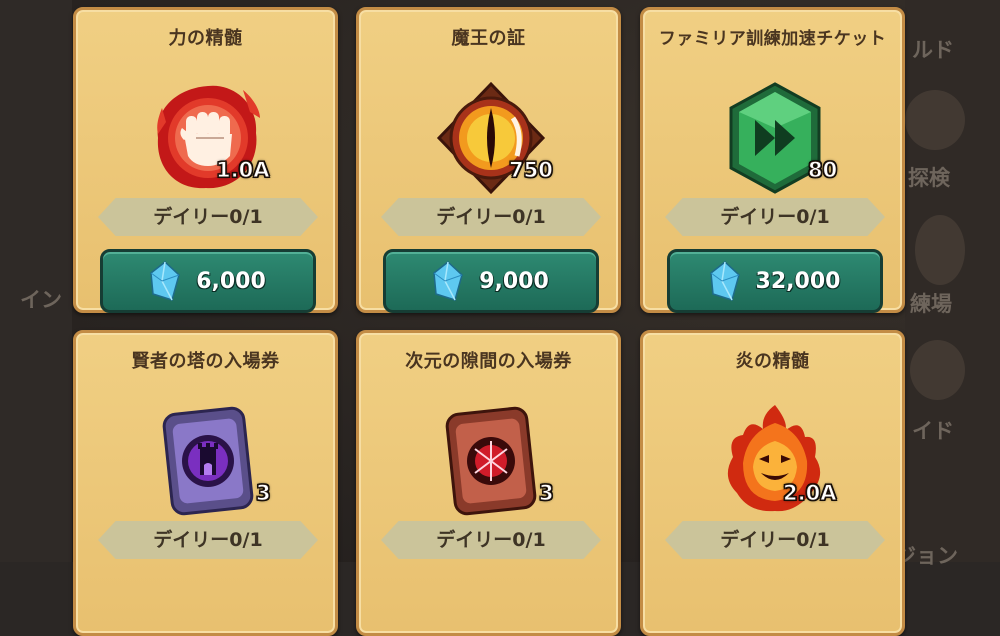 This screenshot has width=1000, height=636. Describe the element at coordinates (940, 250) in the screenshot. I see `background-training-icon` at that location.